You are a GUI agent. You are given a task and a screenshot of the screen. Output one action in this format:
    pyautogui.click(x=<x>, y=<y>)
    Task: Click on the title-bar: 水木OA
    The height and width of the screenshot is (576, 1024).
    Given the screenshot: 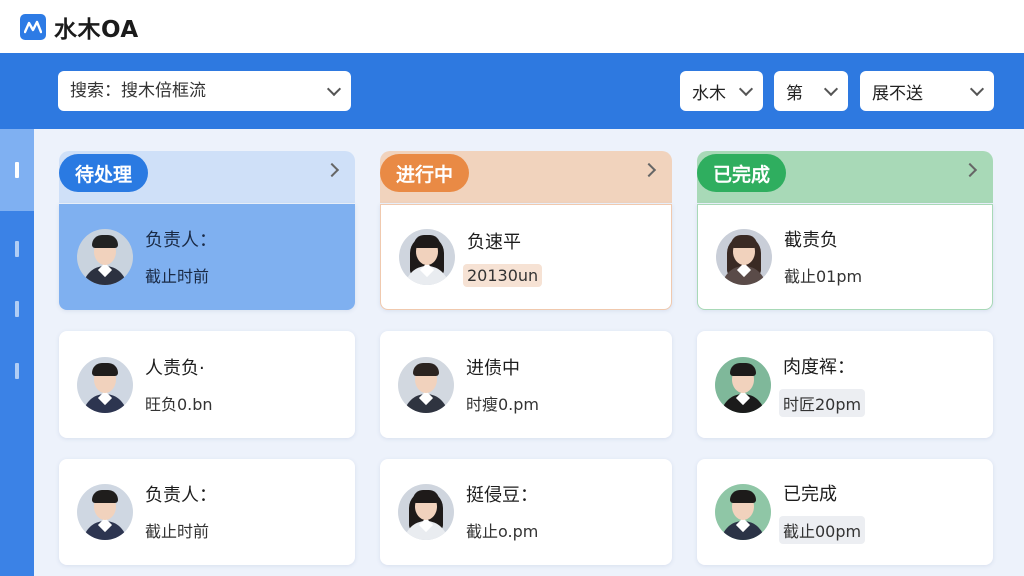 What is the action you would take?
    pyautogui.click(x=512, y=26)
    